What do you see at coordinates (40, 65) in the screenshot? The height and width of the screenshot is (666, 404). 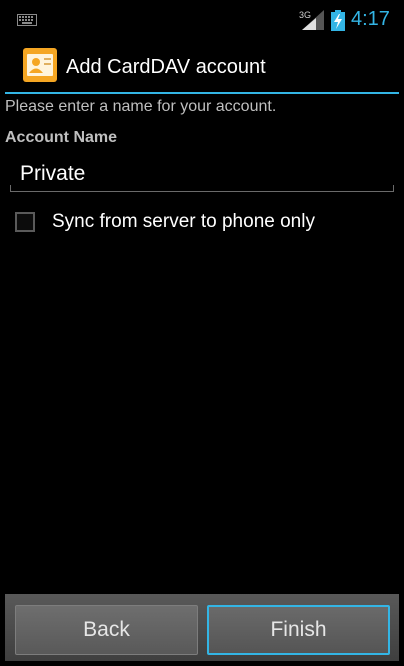 I see `contact-card-icon` at bounding box center [40, 65].